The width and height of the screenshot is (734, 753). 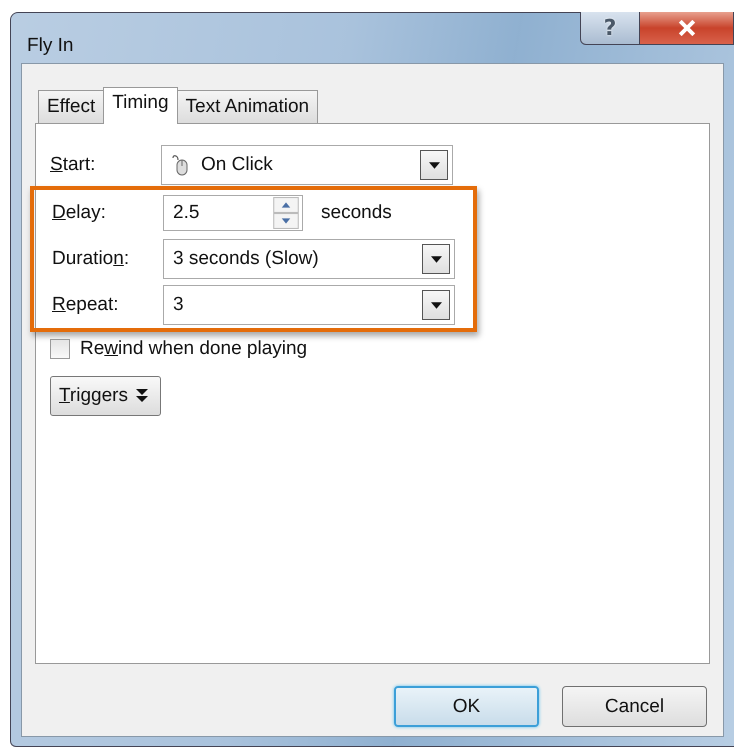 What do you see at coordinates (194, 349) in the screenshot?
I see `checkbox-label: Rewind when done playing` at bounding box center [194, 349].